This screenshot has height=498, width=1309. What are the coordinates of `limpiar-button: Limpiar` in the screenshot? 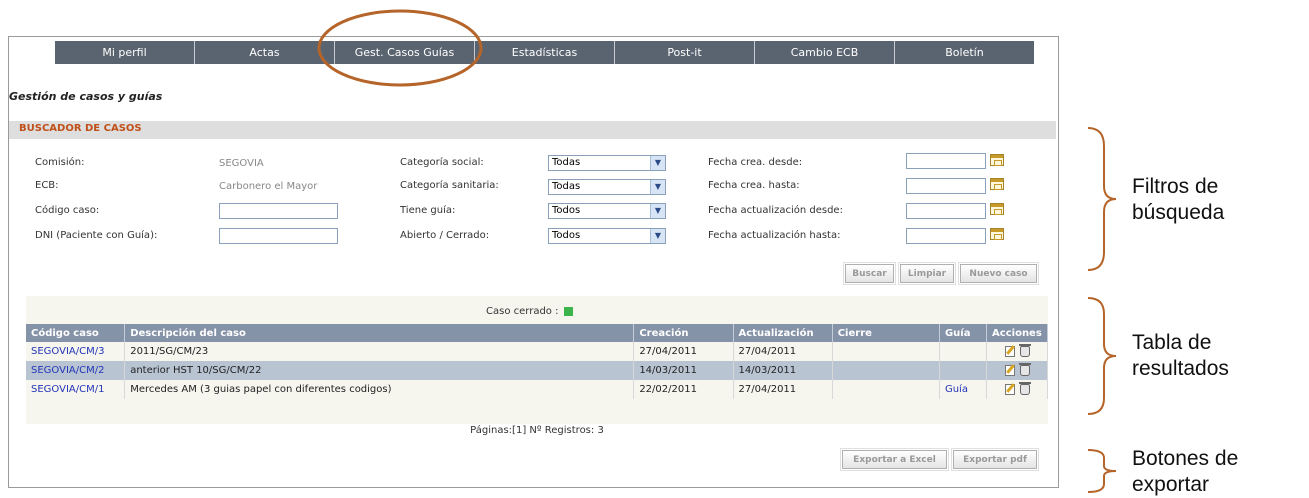 It's located at (927, 273).